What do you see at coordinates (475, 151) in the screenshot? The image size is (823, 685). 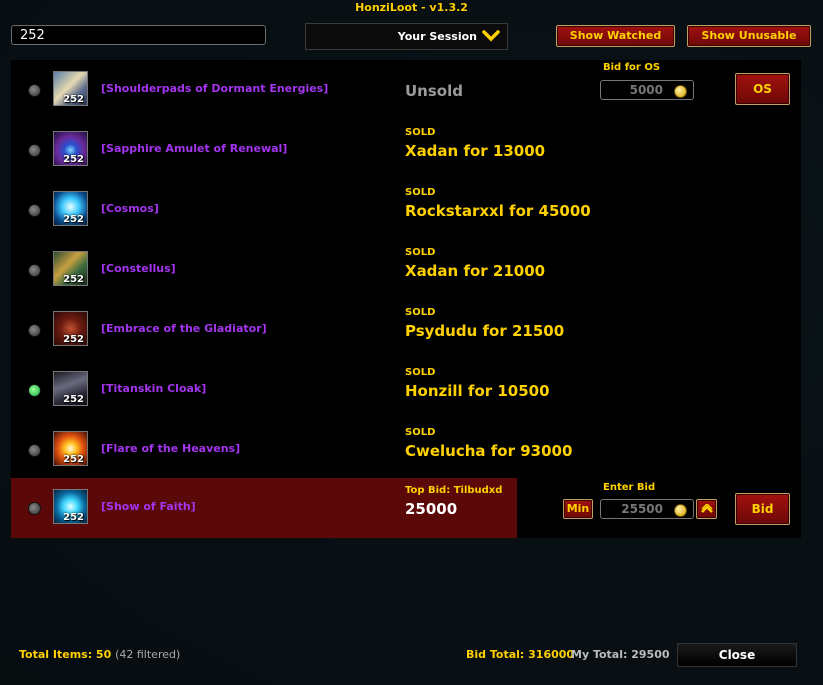 I see `item-result: Xadan for 13000` at bounding box center [475, 151].